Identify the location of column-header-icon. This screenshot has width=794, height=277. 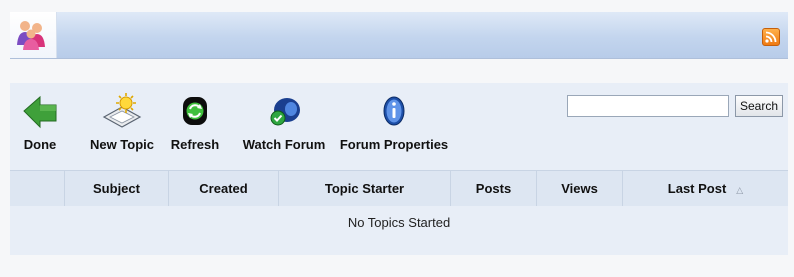
(37, 188).